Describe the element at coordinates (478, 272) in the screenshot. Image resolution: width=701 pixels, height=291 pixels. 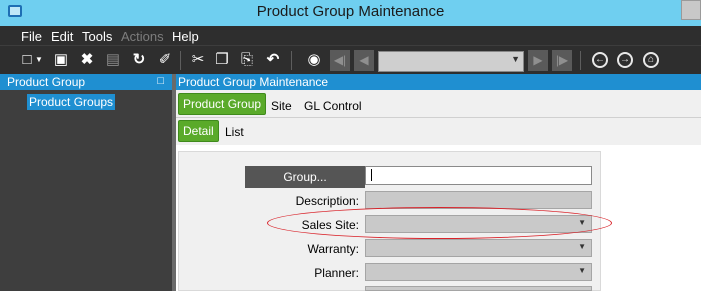
I see `planner-combo: ▼` at that location.